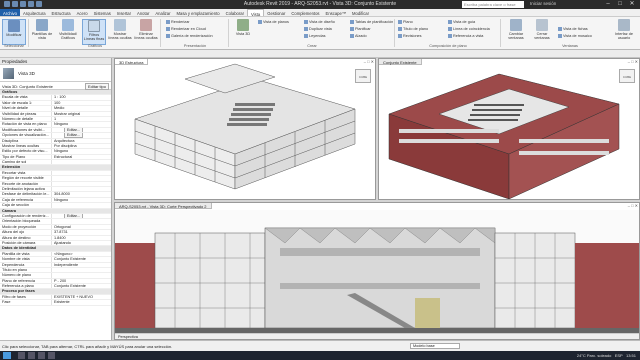  I want to click on render-button: Renderizar, so click(178, 22).